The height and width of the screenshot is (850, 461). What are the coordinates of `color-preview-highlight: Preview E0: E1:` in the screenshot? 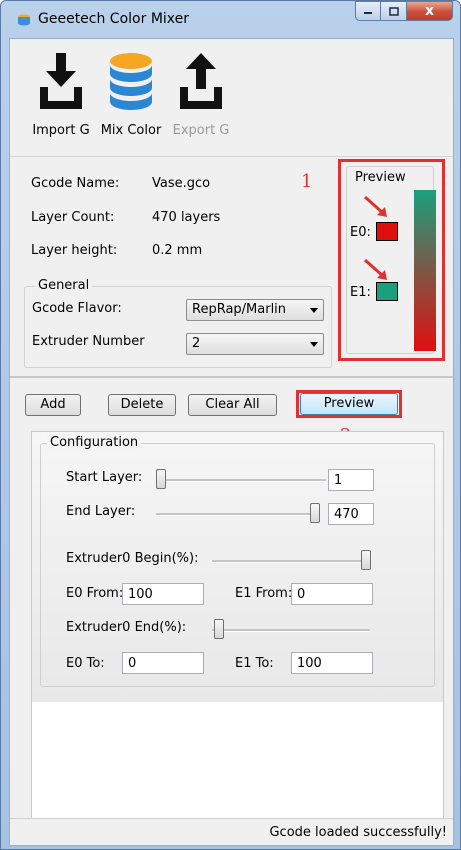 It's located at (391, 260).